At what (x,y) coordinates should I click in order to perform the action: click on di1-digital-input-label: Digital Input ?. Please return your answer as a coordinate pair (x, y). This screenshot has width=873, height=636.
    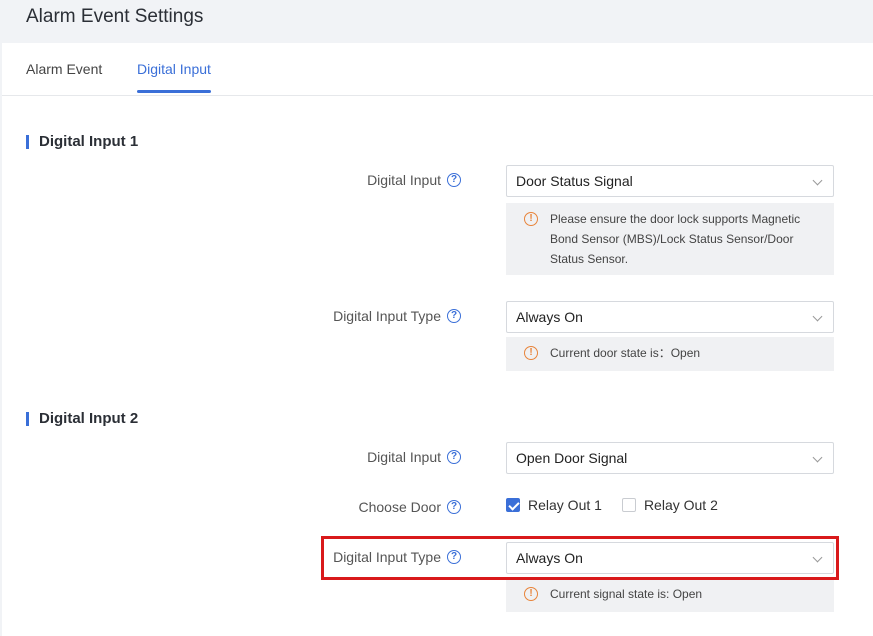
    Looking at the image, I should click on (414, 180).